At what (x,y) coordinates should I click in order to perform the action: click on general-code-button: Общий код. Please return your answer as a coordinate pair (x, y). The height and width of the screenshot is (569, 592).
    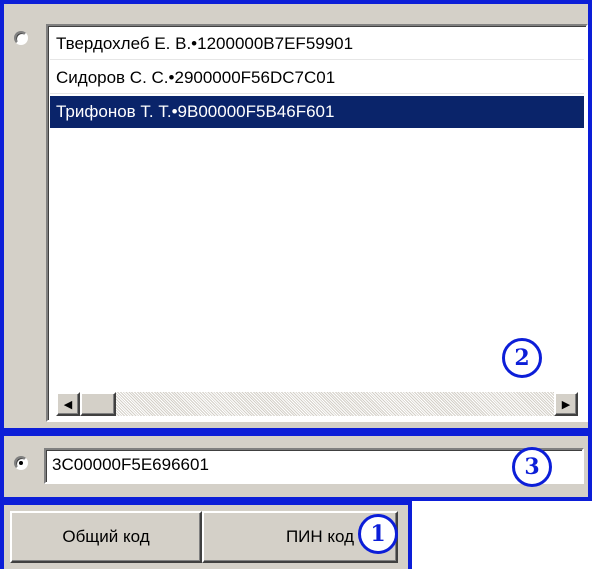
    Looking at the image, I should click on (106, 537).